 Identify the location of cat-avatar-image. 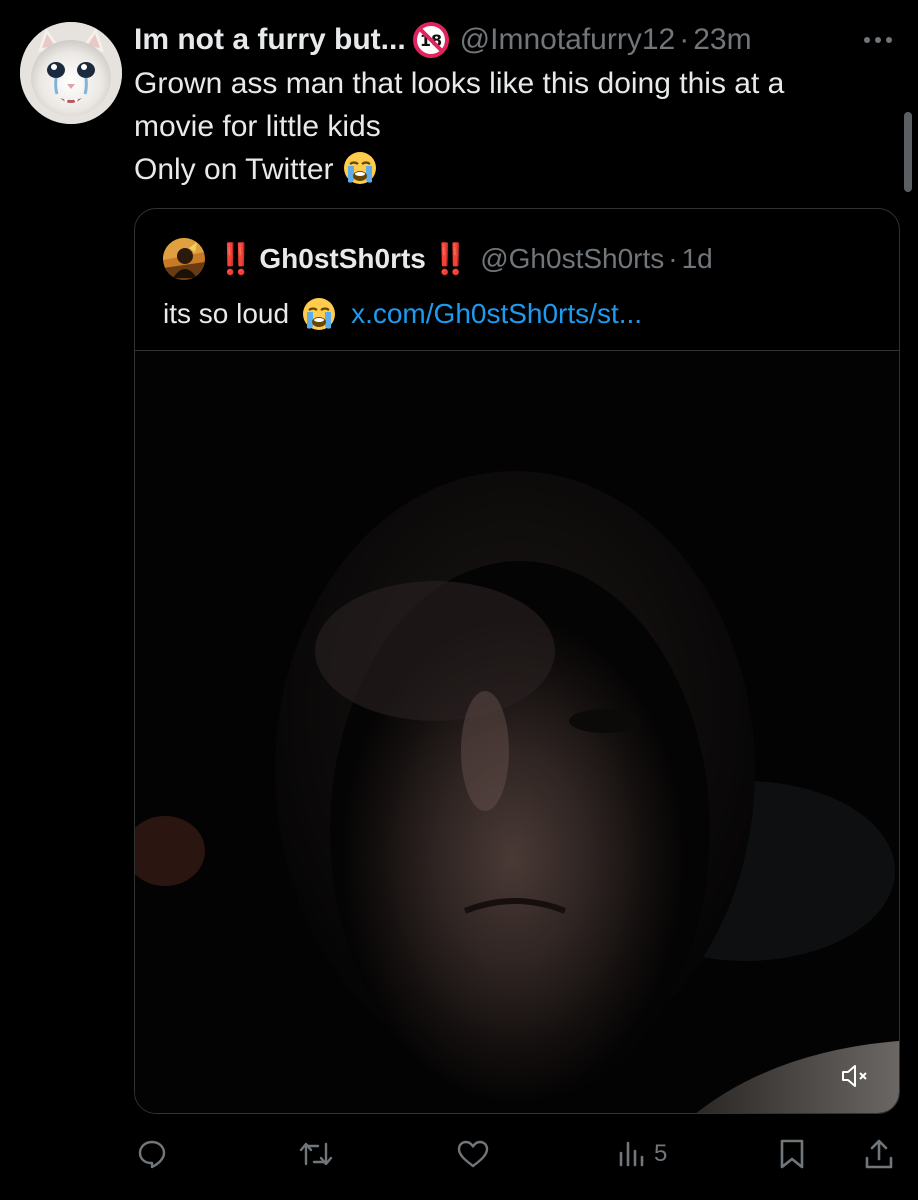
(71, 73).